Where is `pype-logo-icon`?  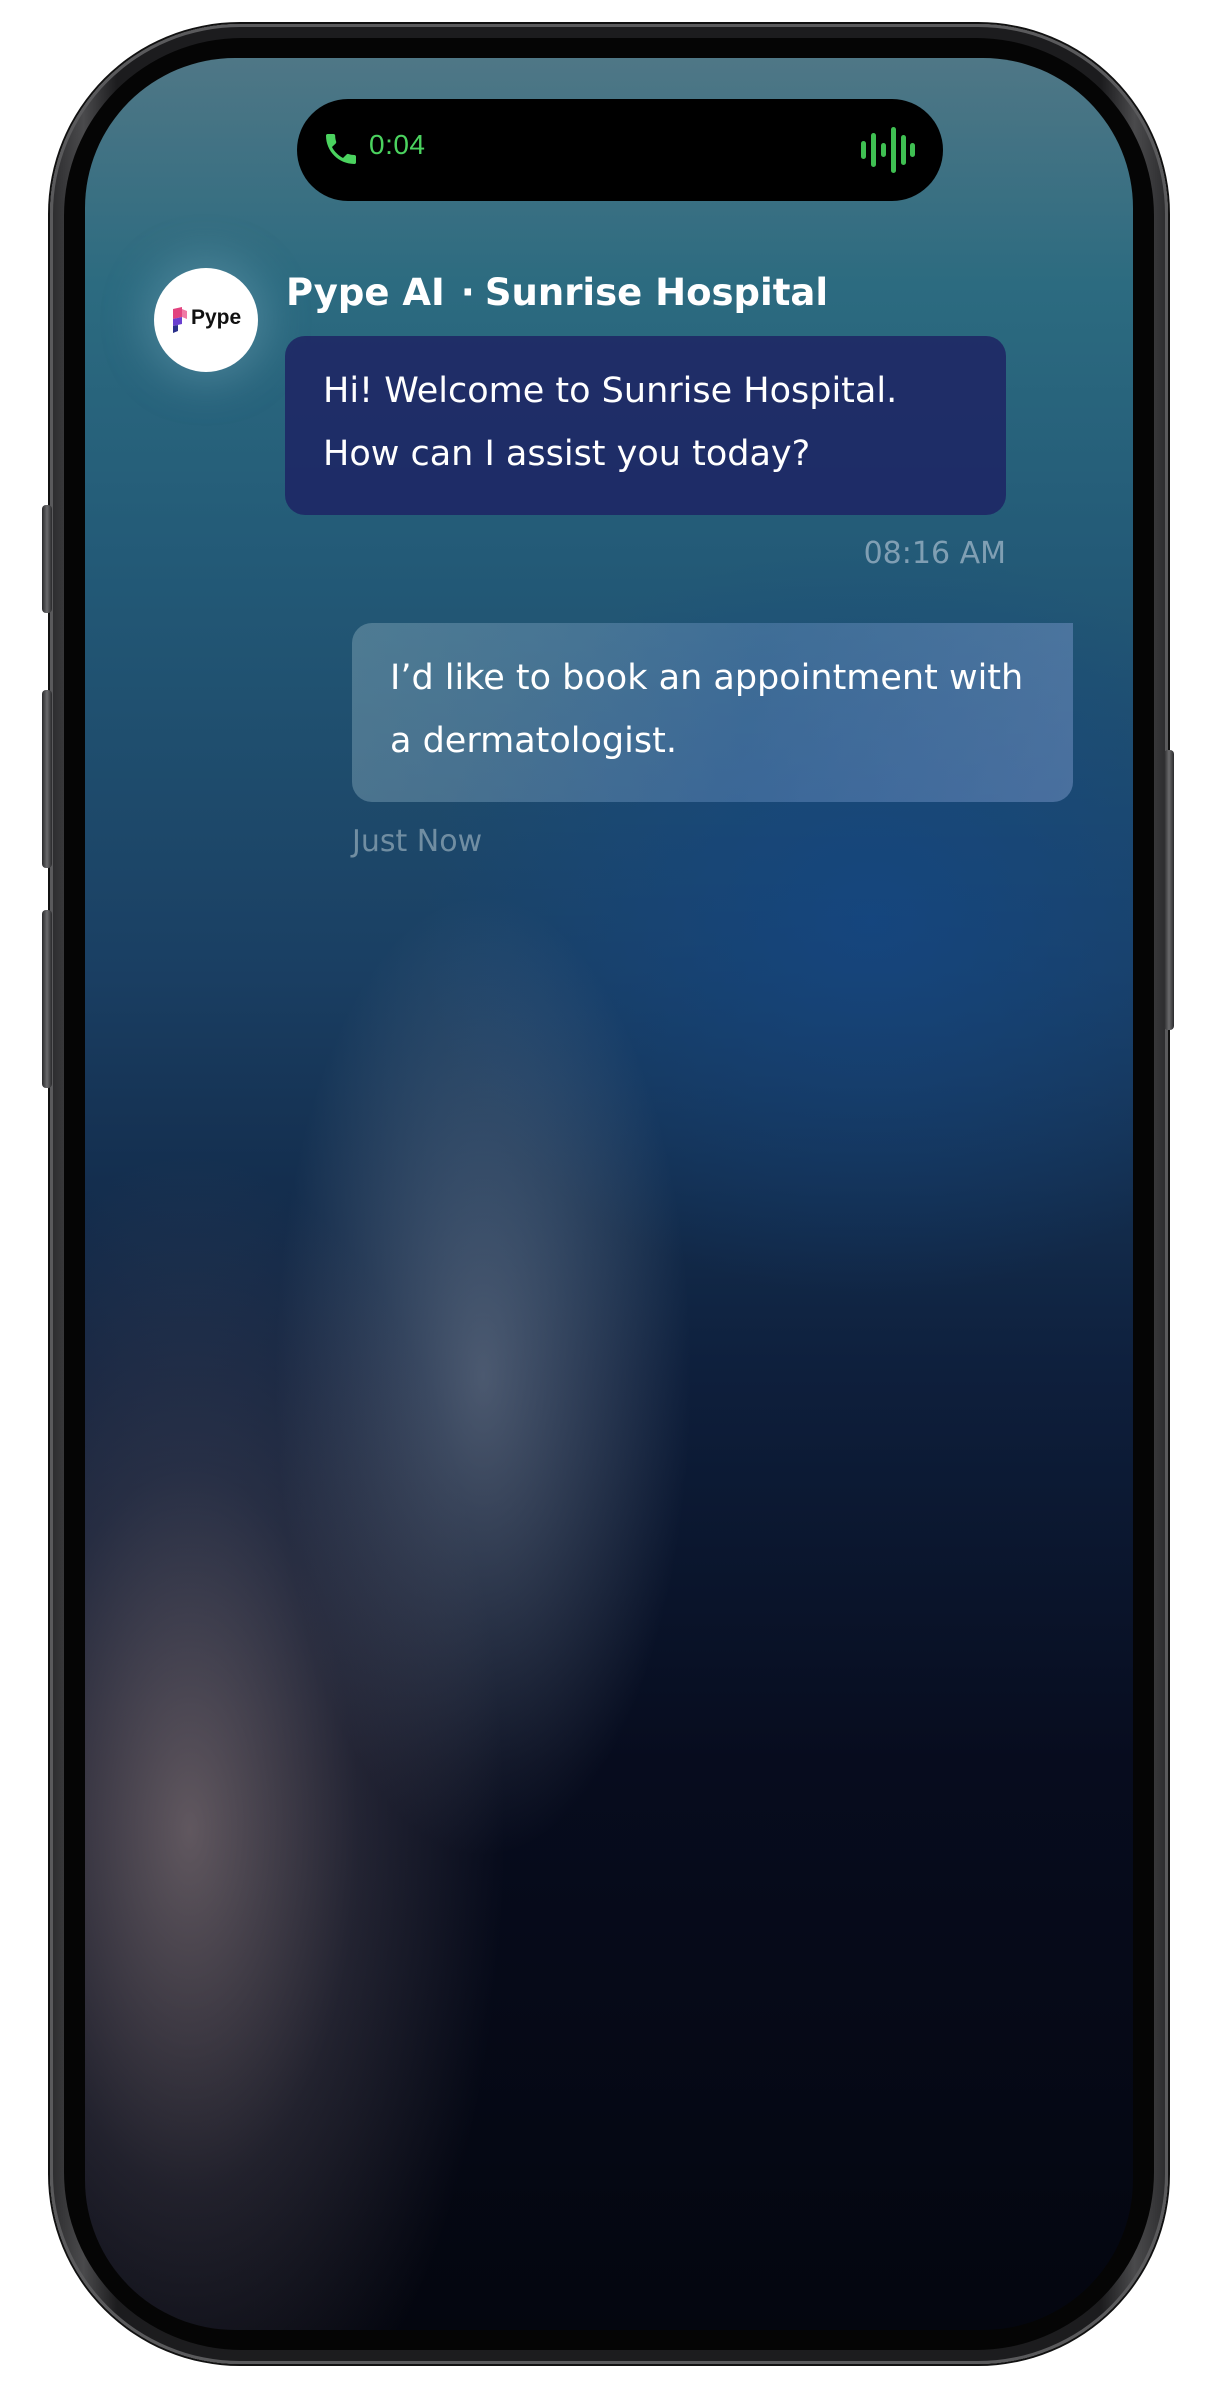
pype-logo-icon is located at coordinates (180, 320).